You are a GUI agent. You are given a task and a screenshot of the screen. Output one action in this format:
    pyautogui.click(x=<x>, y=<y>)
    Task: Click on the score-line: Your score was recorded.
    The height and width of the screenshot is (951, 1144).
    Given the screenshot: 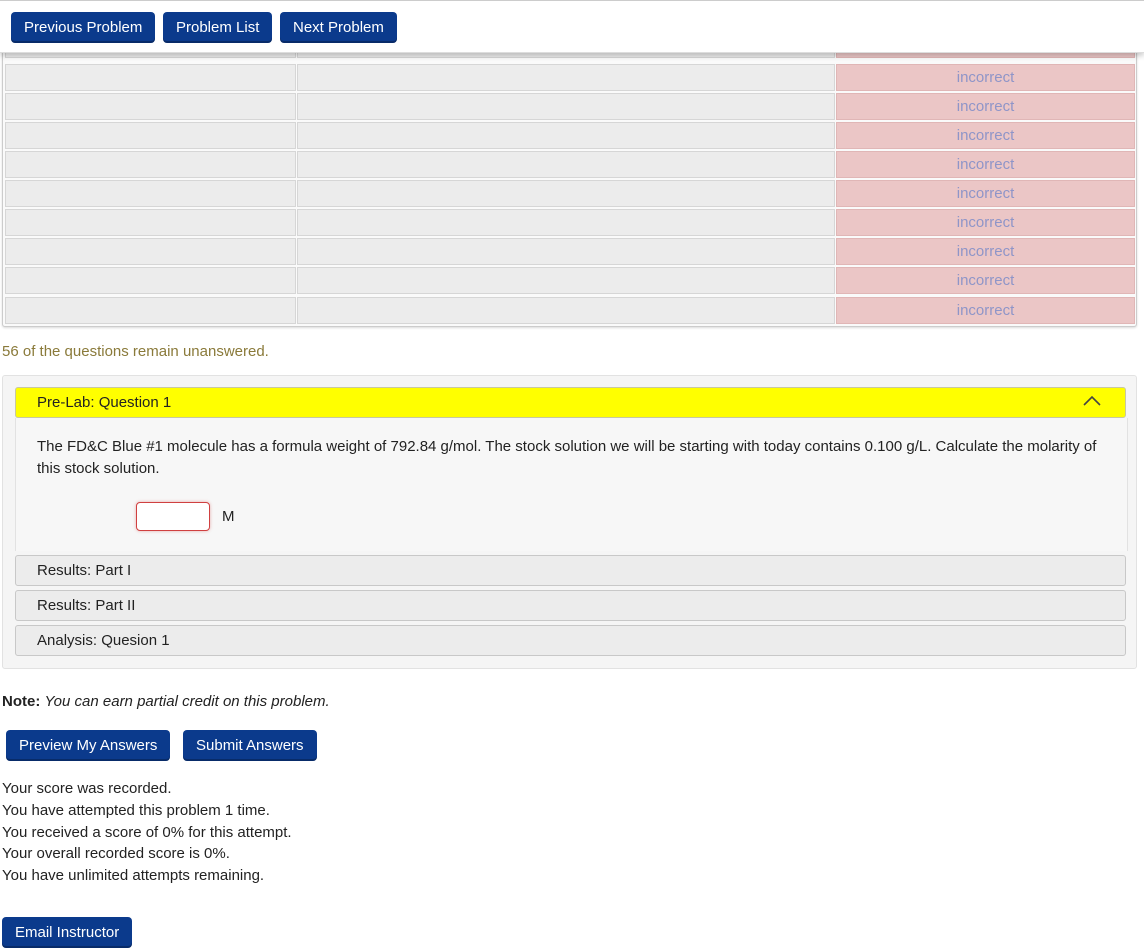 What is the action you would take?
    pyautogui.click(x=87, y=788)
    